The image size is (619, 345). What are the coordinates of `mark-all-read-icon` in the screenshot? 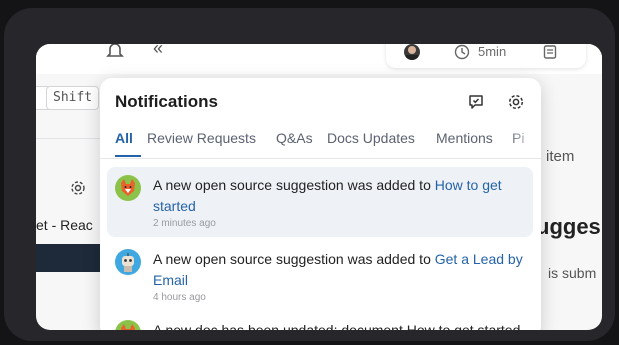 It's located at (476, 102).